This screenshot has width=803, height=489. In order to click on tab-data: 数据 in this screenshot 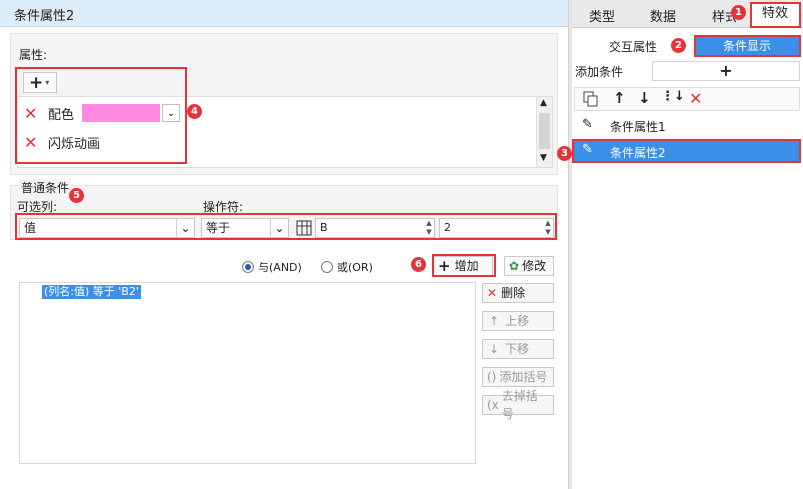, I will do `click(663, 15)`.